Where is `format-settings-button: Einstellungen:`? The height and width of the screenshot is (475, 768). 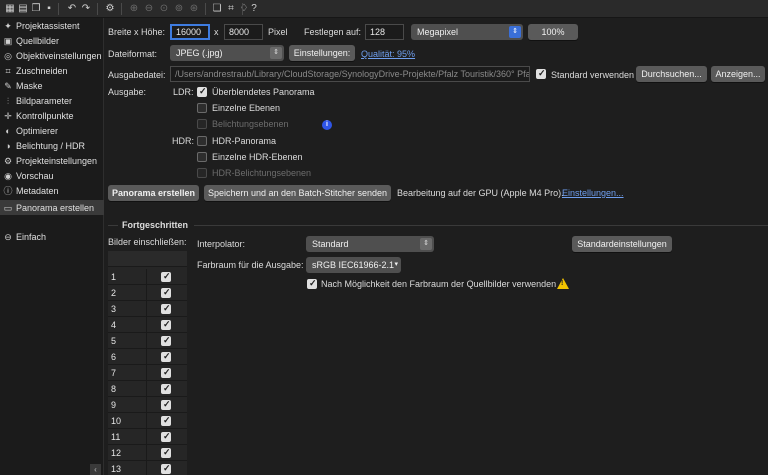
format-settings-button: Einstellungen: is located at coordinates (322, 53).